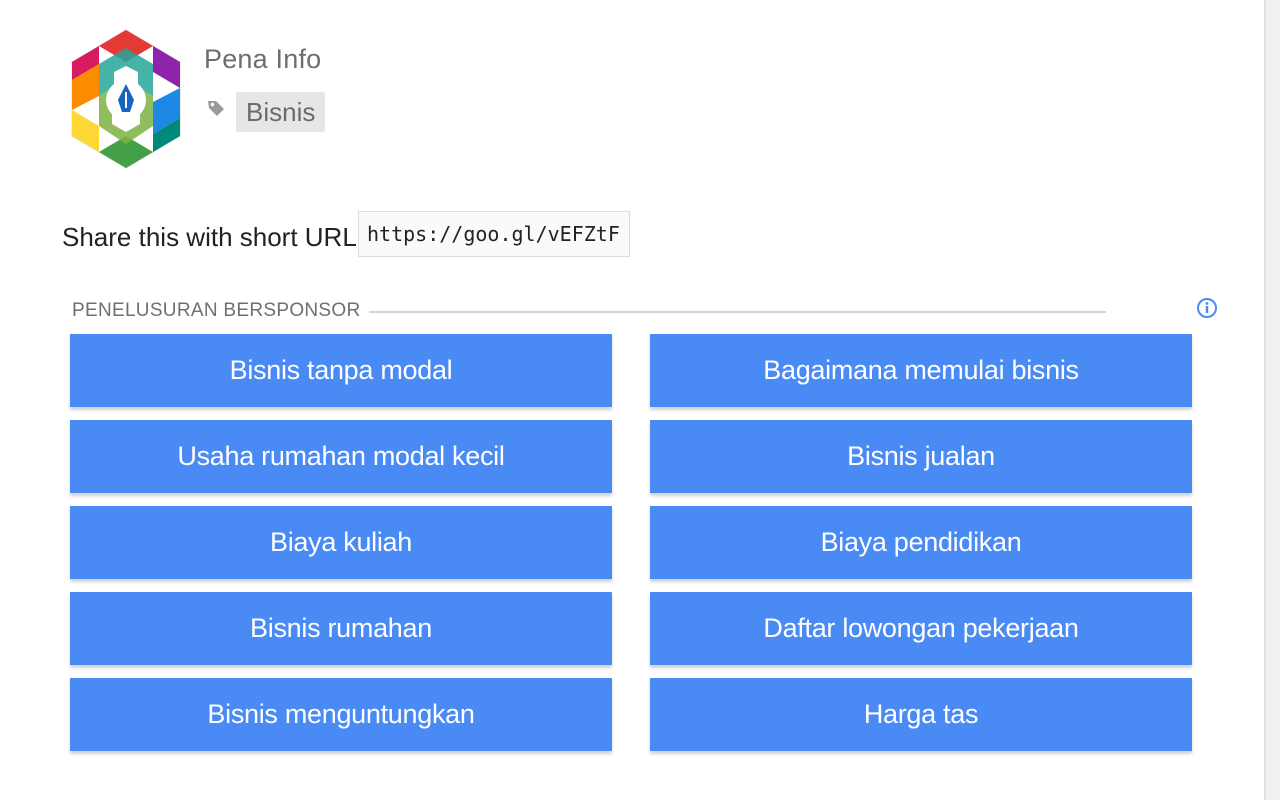 This screenshot has width=1280, height=800. Describe the element at coordinates (1207, 308) in the screenshot. I see `info-icon` at that location.